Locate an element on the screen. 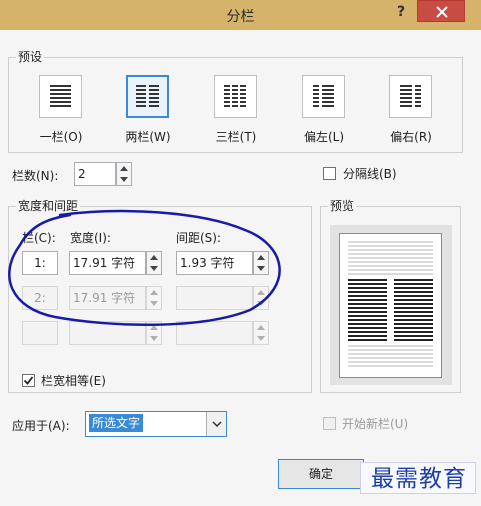  close-button is located at coordinates (441, 11).